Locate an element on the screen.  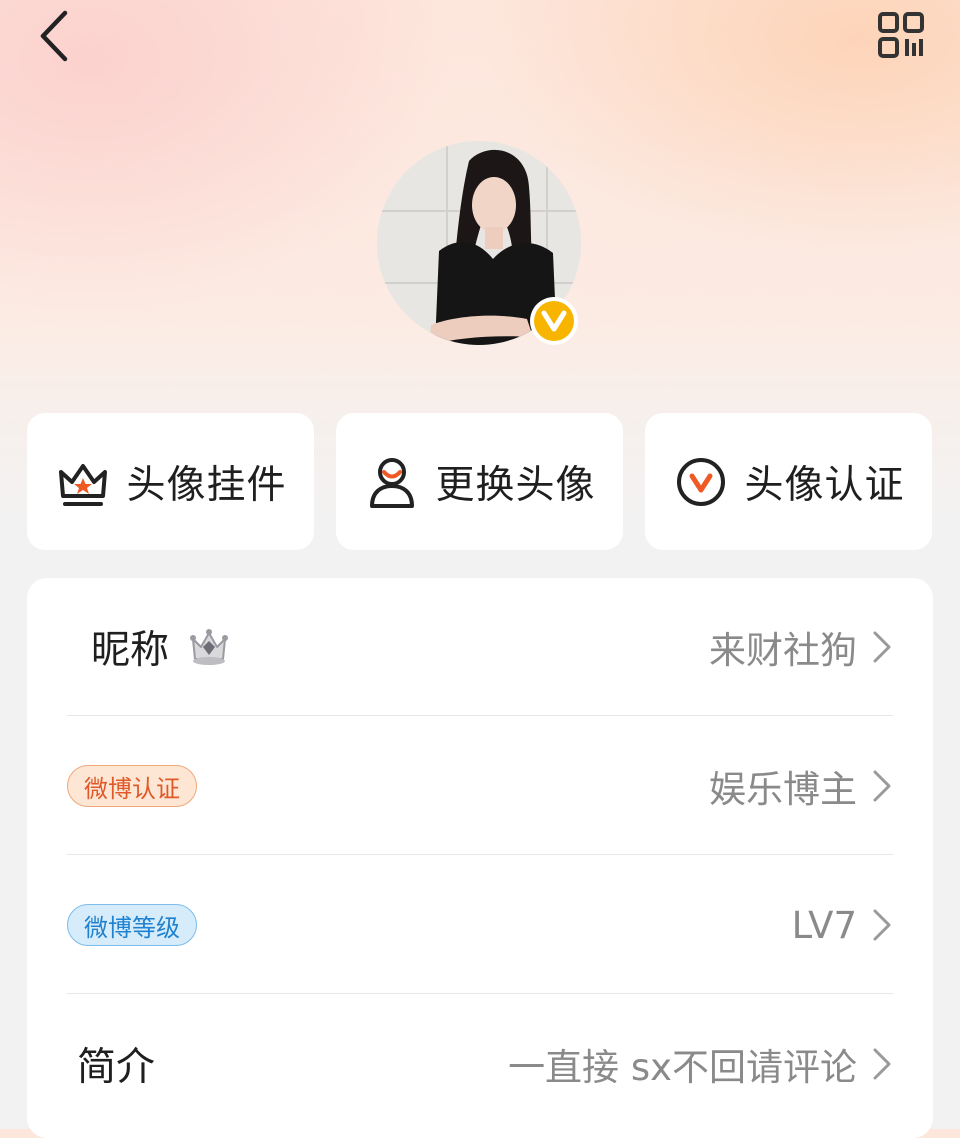
chevron-left-icon is located at coordinates (54, 36).